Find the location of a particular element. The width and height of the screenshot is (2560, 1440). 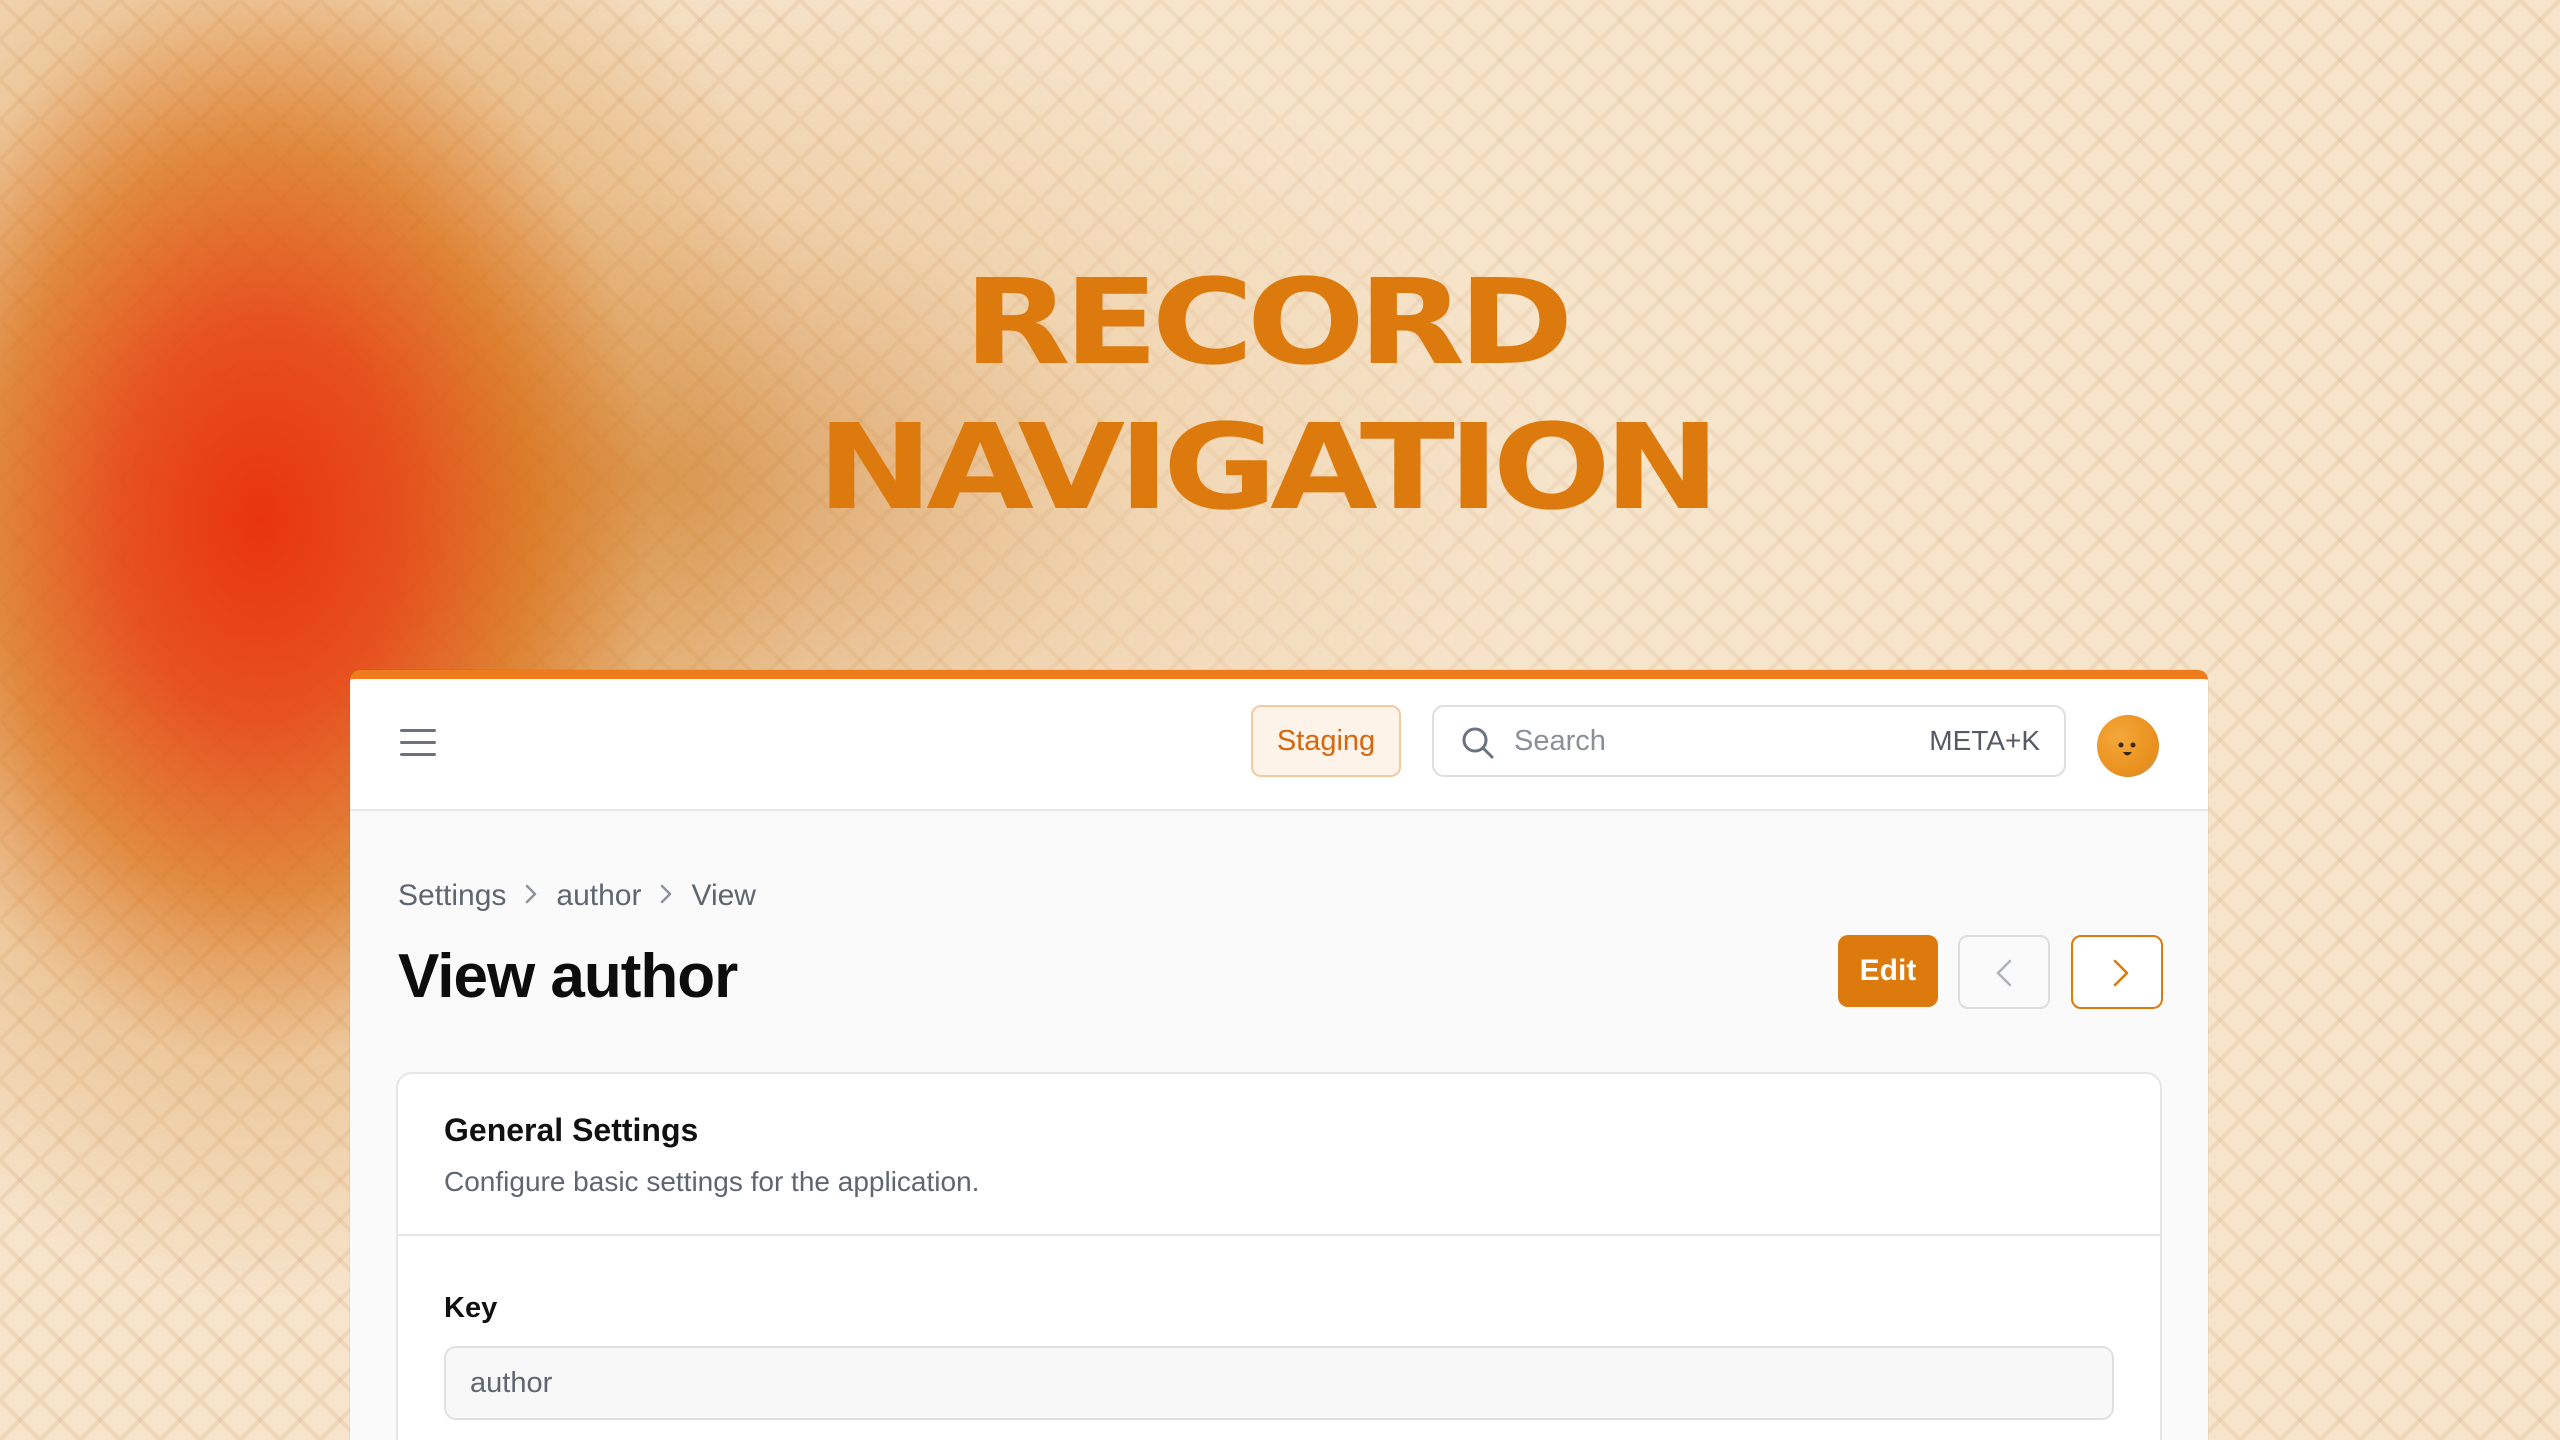

next-record-button is located at coordinates (2117, 972).